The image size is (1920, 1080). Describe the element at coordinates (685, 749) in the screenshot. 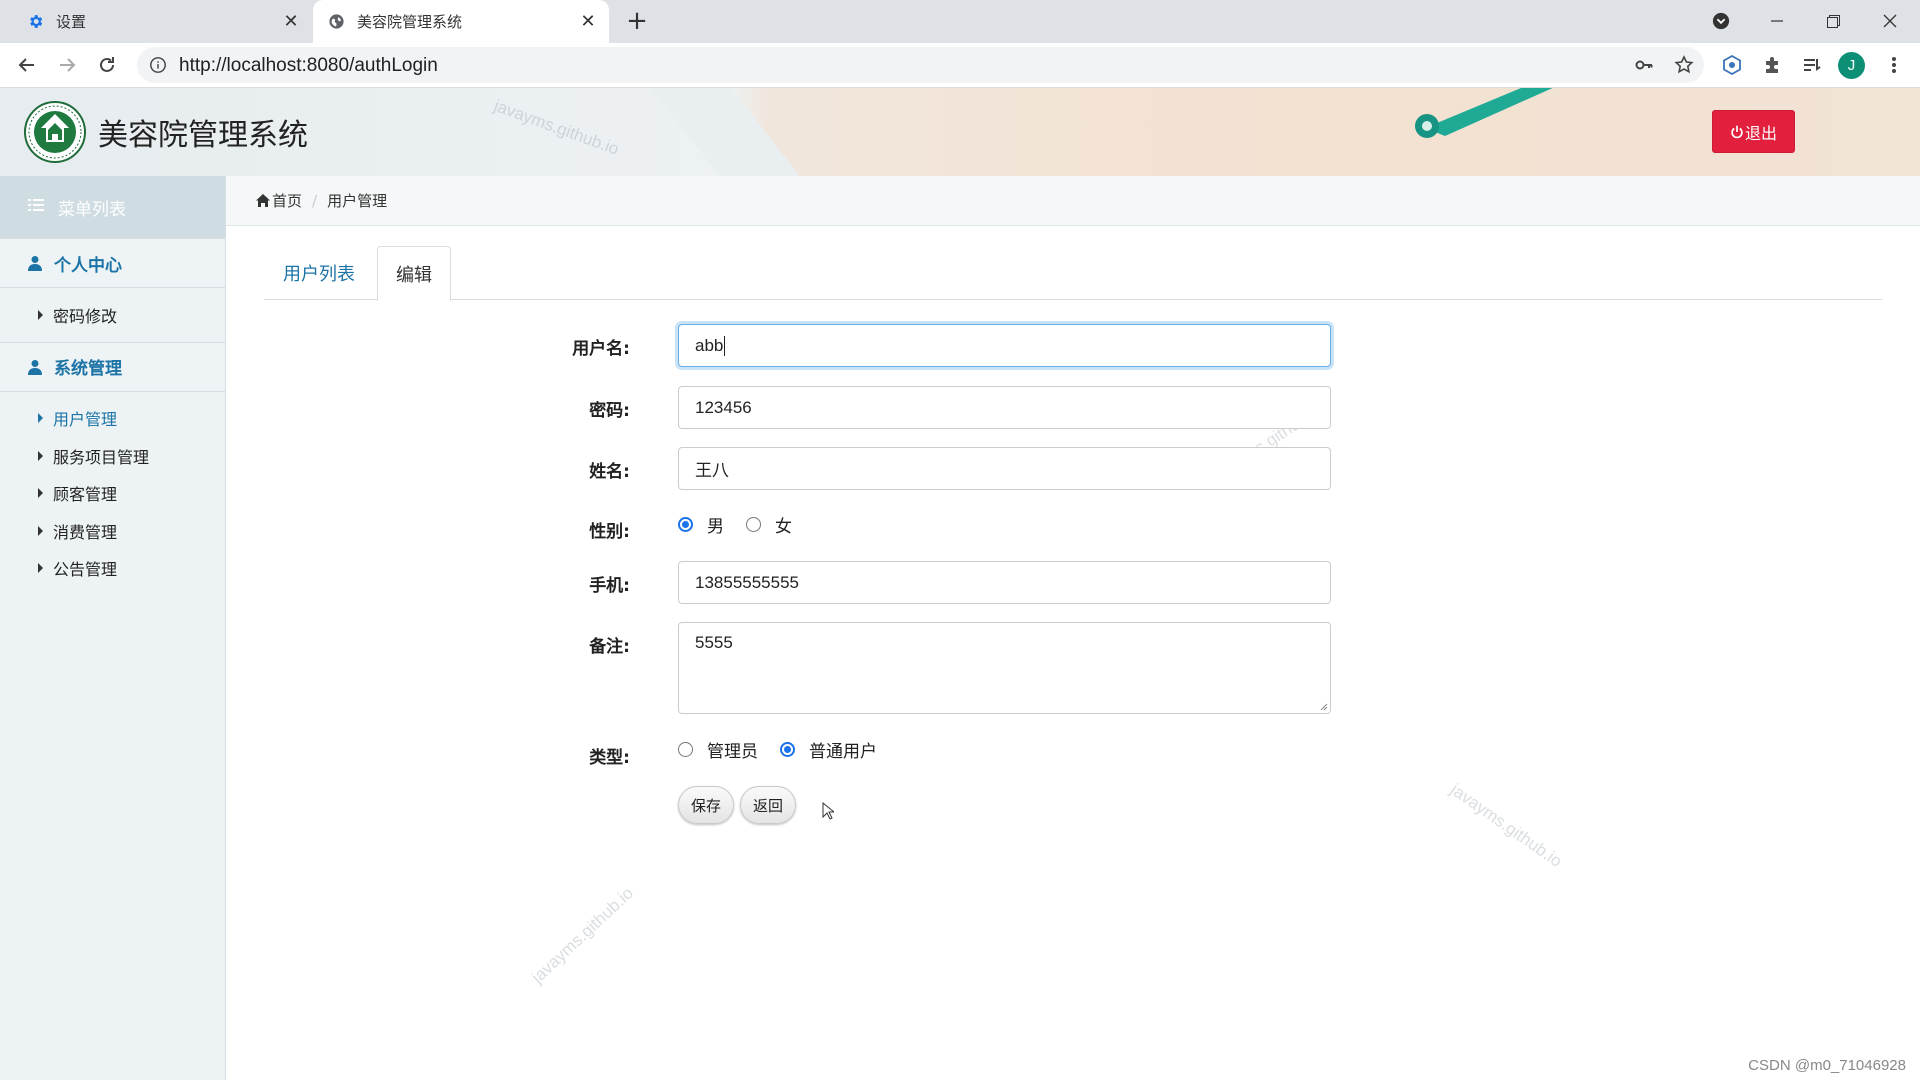

I see `type-admin-radio` at that location.